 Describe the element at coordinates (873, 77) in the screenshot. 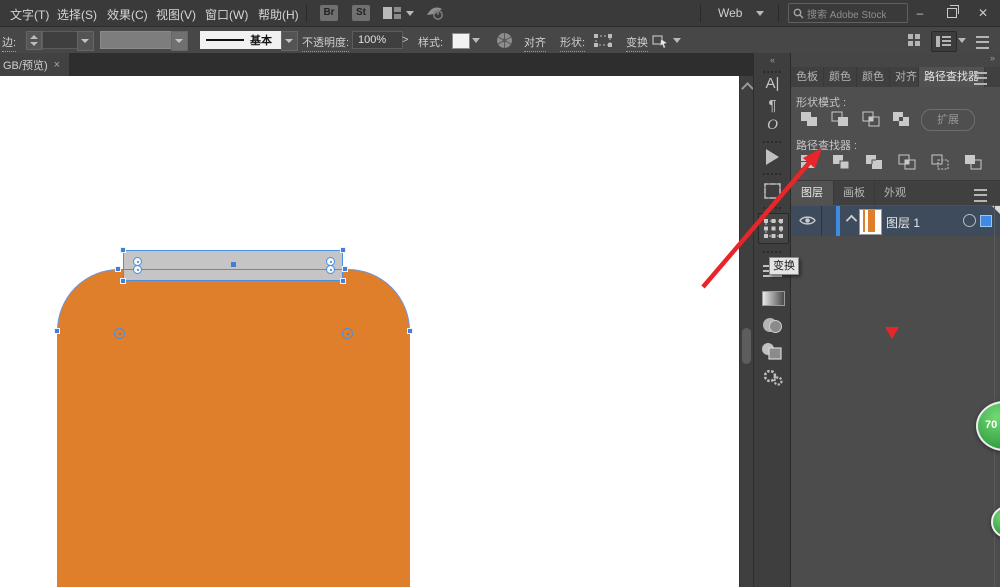

I see `tab-color-guide: 颜色` at that location.